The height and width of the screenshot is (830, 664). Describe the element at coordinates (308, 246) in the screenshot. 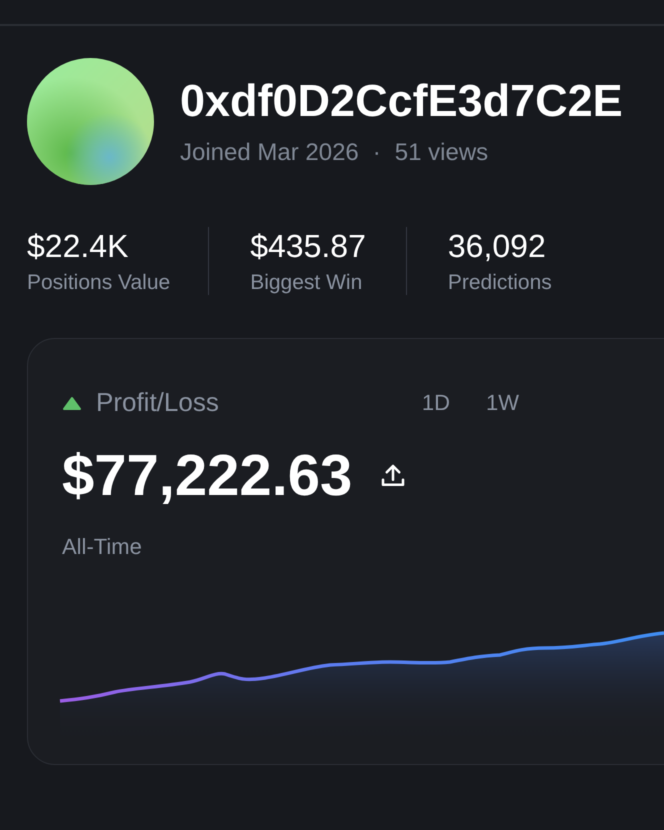

I see `stat-value: $435.87` at that location.